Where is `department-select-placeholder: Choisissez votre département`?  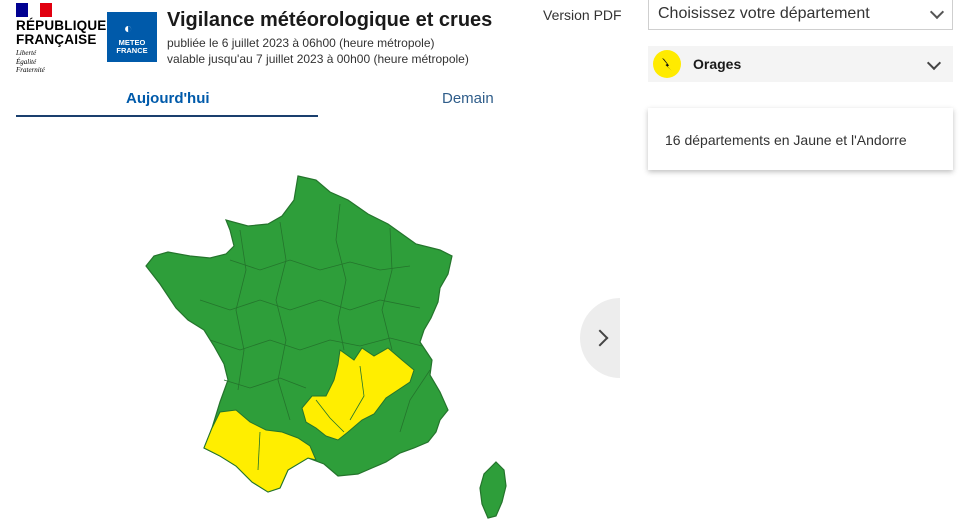 department-select-placeholder: Choisissez votre département is located at coordinates (764, 13).